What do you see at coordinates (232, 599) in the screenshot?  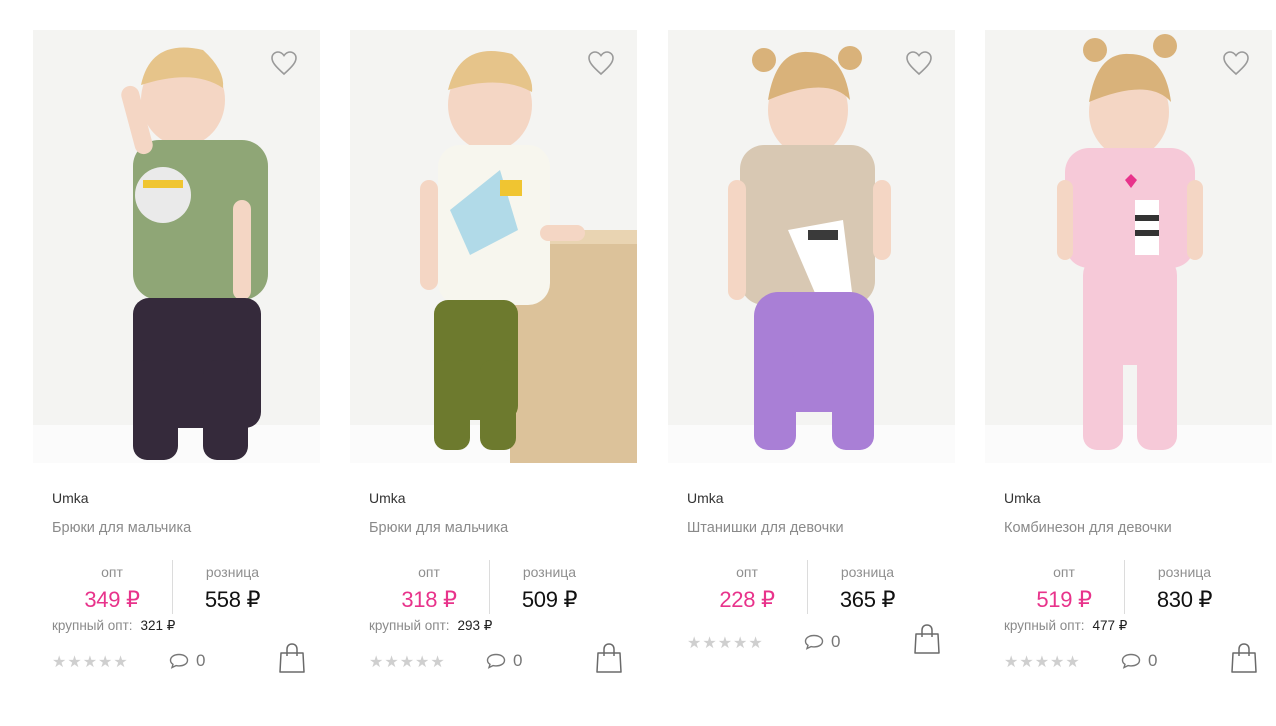 I see `retail-value: 558 ₽` at bounding box center [232, 599].